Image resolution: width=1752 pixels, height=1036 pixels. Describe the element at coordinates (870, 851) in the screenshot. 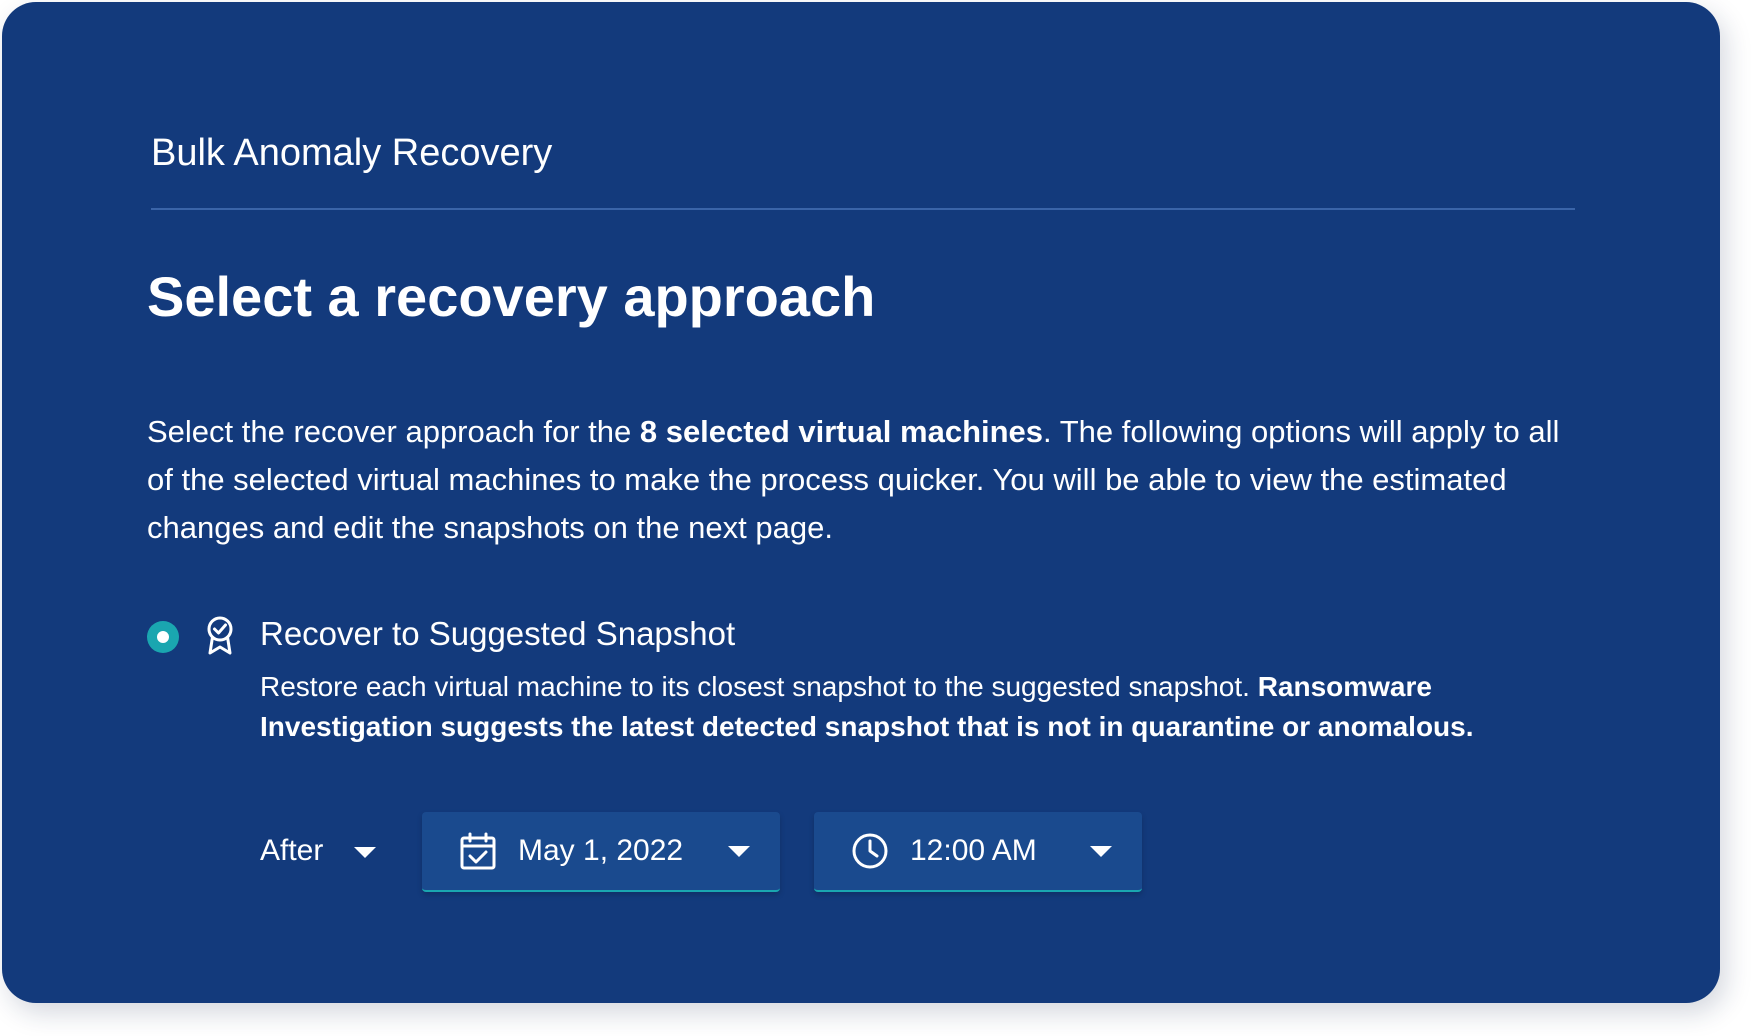

I see `clock-icon` at that location.